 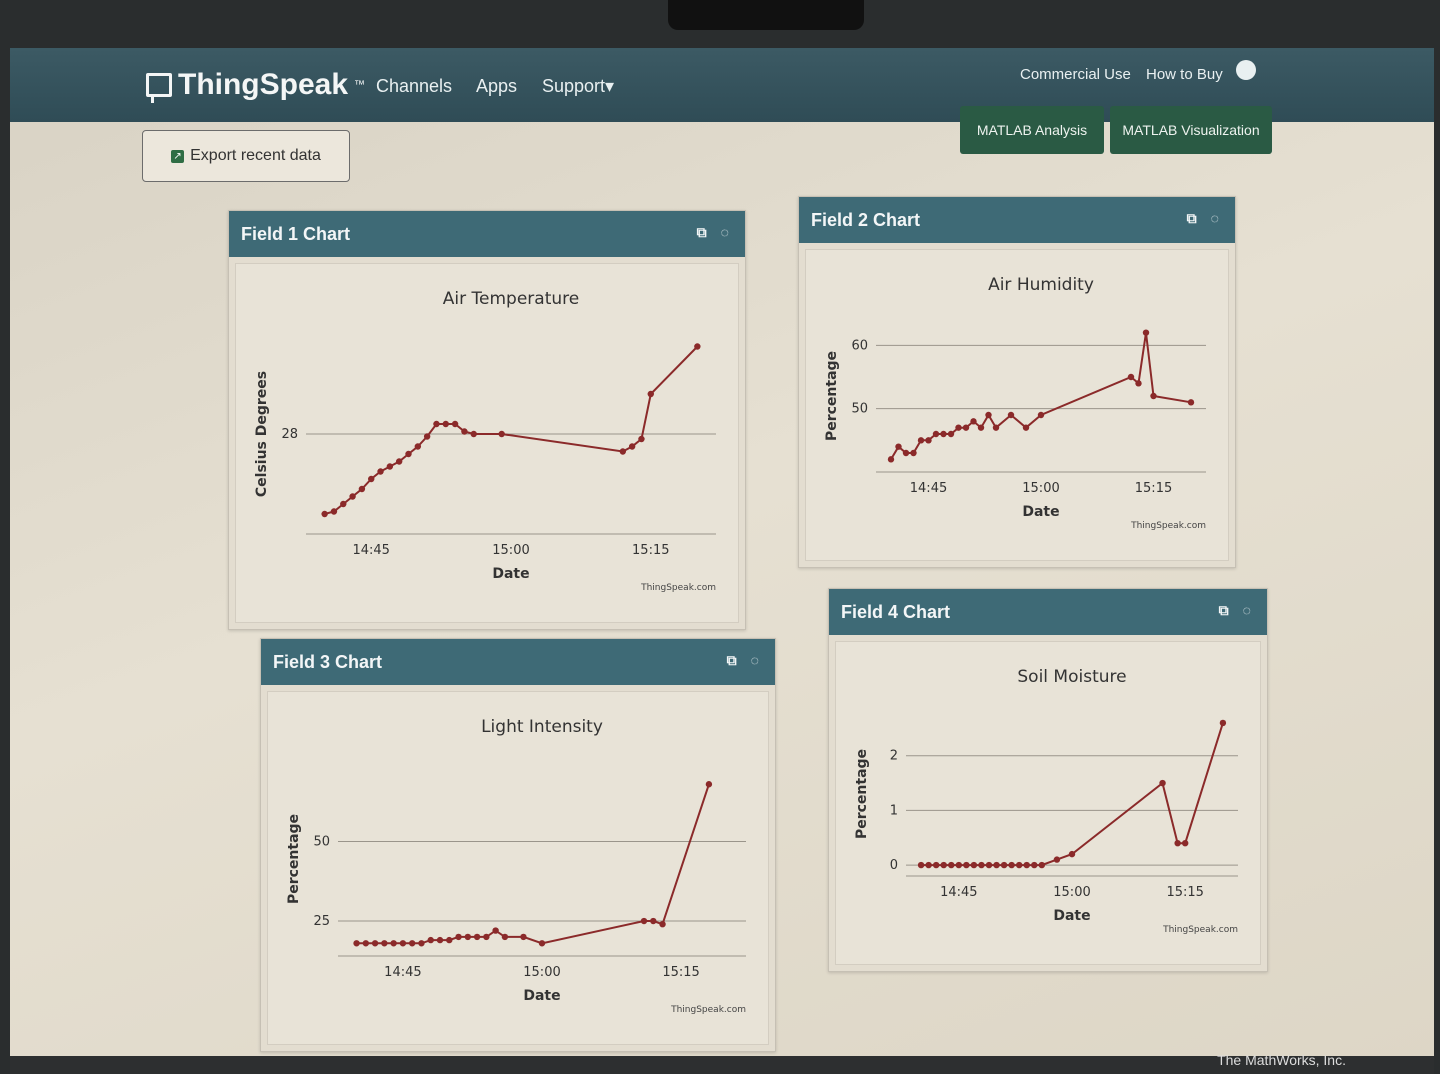 What do you see at coordinates (894, 810) in the screenshot?
I see `y-tick-label: 1` at bounding box center [894, 810].